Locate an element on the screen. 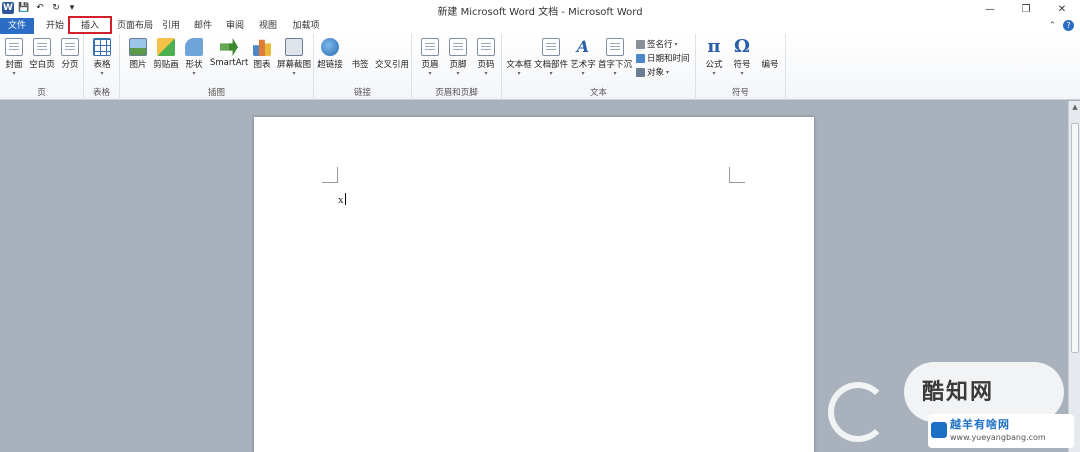 The height and width of the screenshot is (452, 1080). picture-label: 图片 is located at coordinates (138, 65).